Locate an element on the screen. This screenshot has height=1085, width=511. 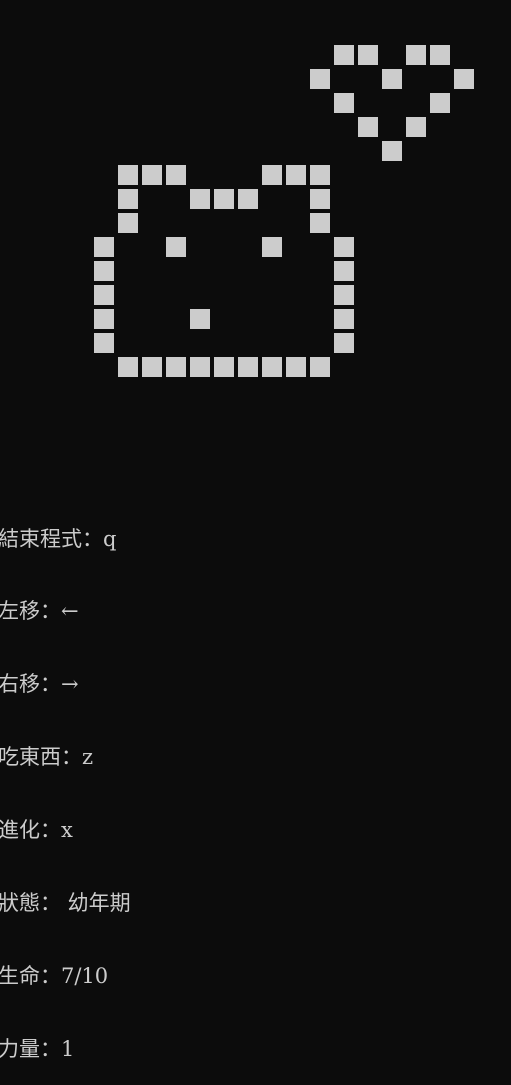
quit-instruction: 結束程式：q is located at coordinates (58, 538).